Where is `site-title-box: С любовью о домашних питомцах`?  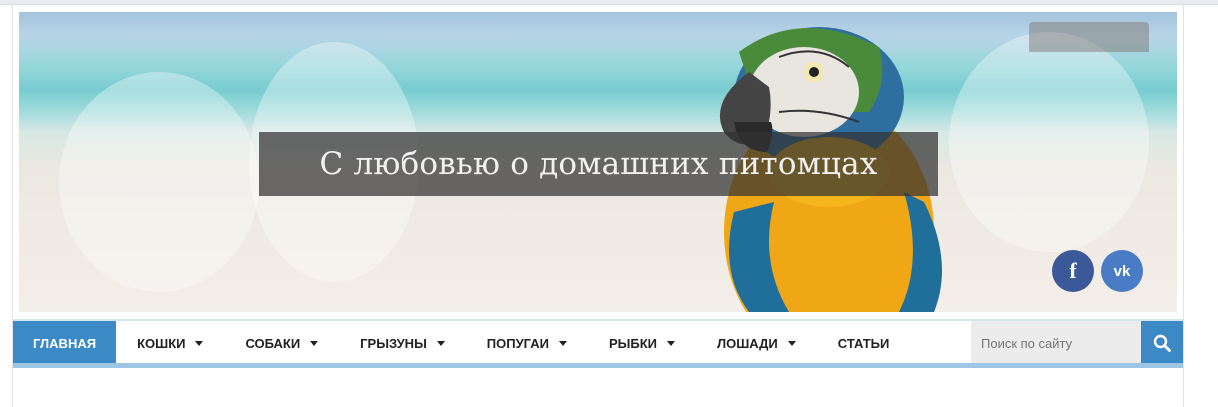
site-title-box: С любовью о домашних питомцах is located at coordinates (598, 164).